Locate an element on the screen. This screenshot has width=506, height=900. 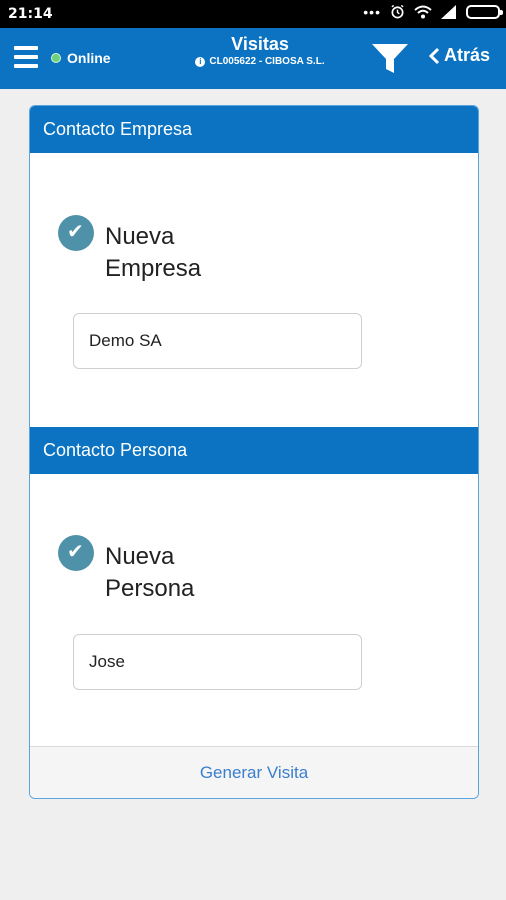
status-icons: ••• is located at coordinates (433, 11).